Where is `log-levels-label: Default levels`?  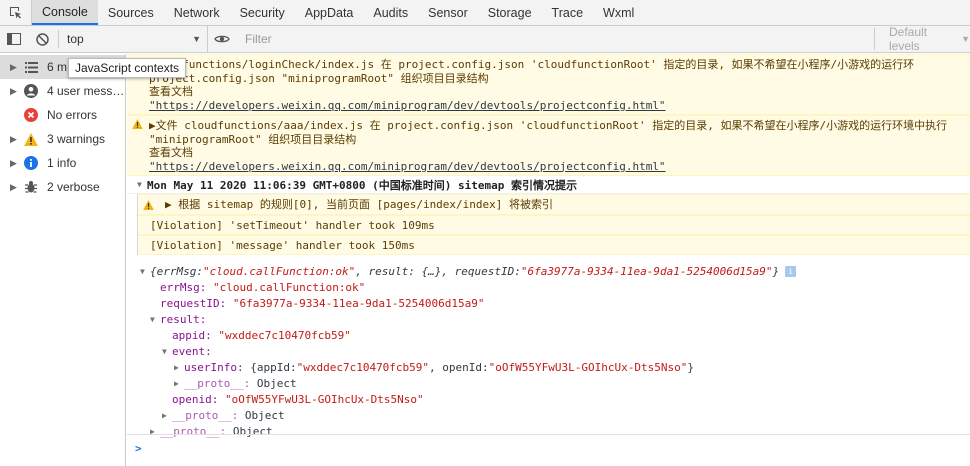 log-levels-label: Default levels is located at coordinates (908, 39).